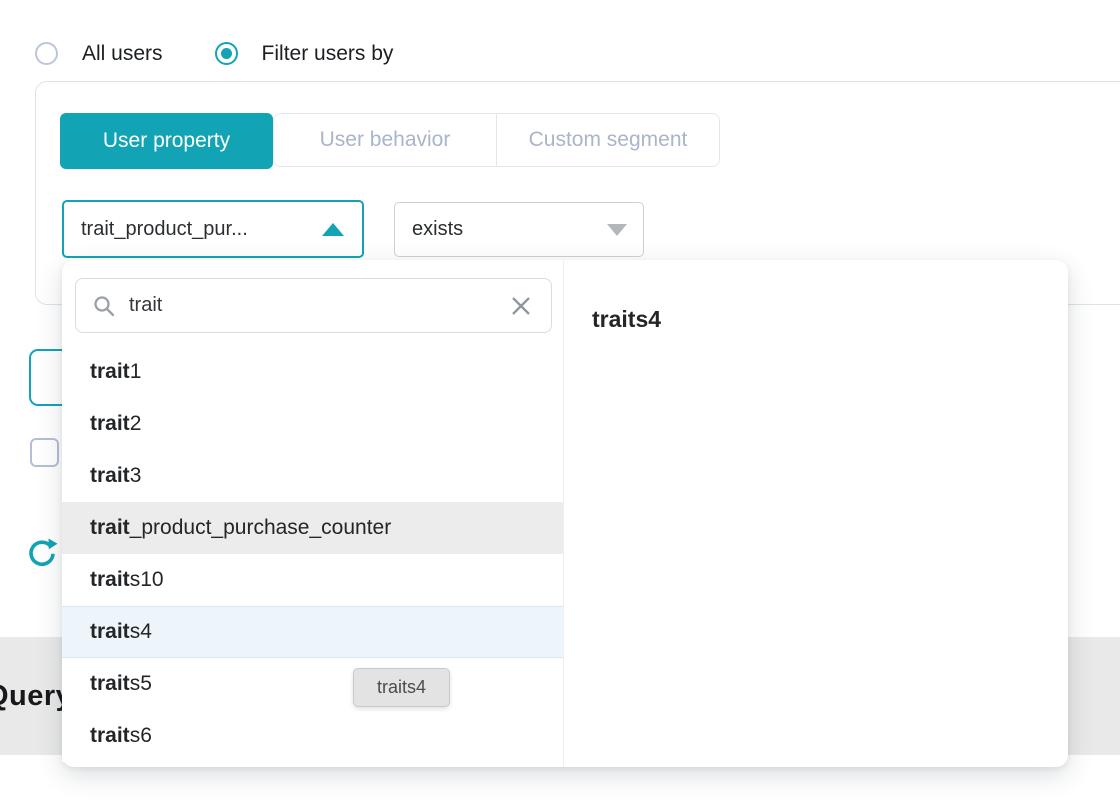 The width and height of the screenshot is (1120, 812). I want to click on checkbox, so click(44, 452).